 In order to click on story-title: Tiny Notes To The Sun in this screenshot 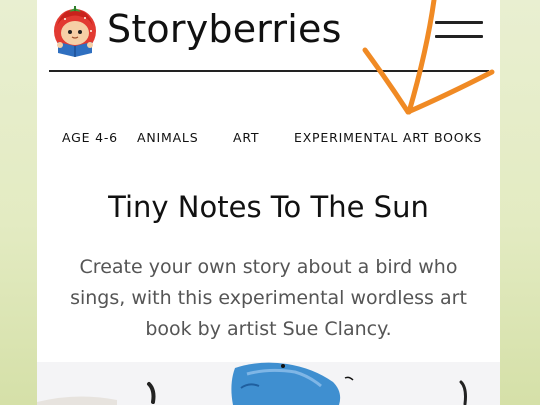, I will do `click(268, 207)`.